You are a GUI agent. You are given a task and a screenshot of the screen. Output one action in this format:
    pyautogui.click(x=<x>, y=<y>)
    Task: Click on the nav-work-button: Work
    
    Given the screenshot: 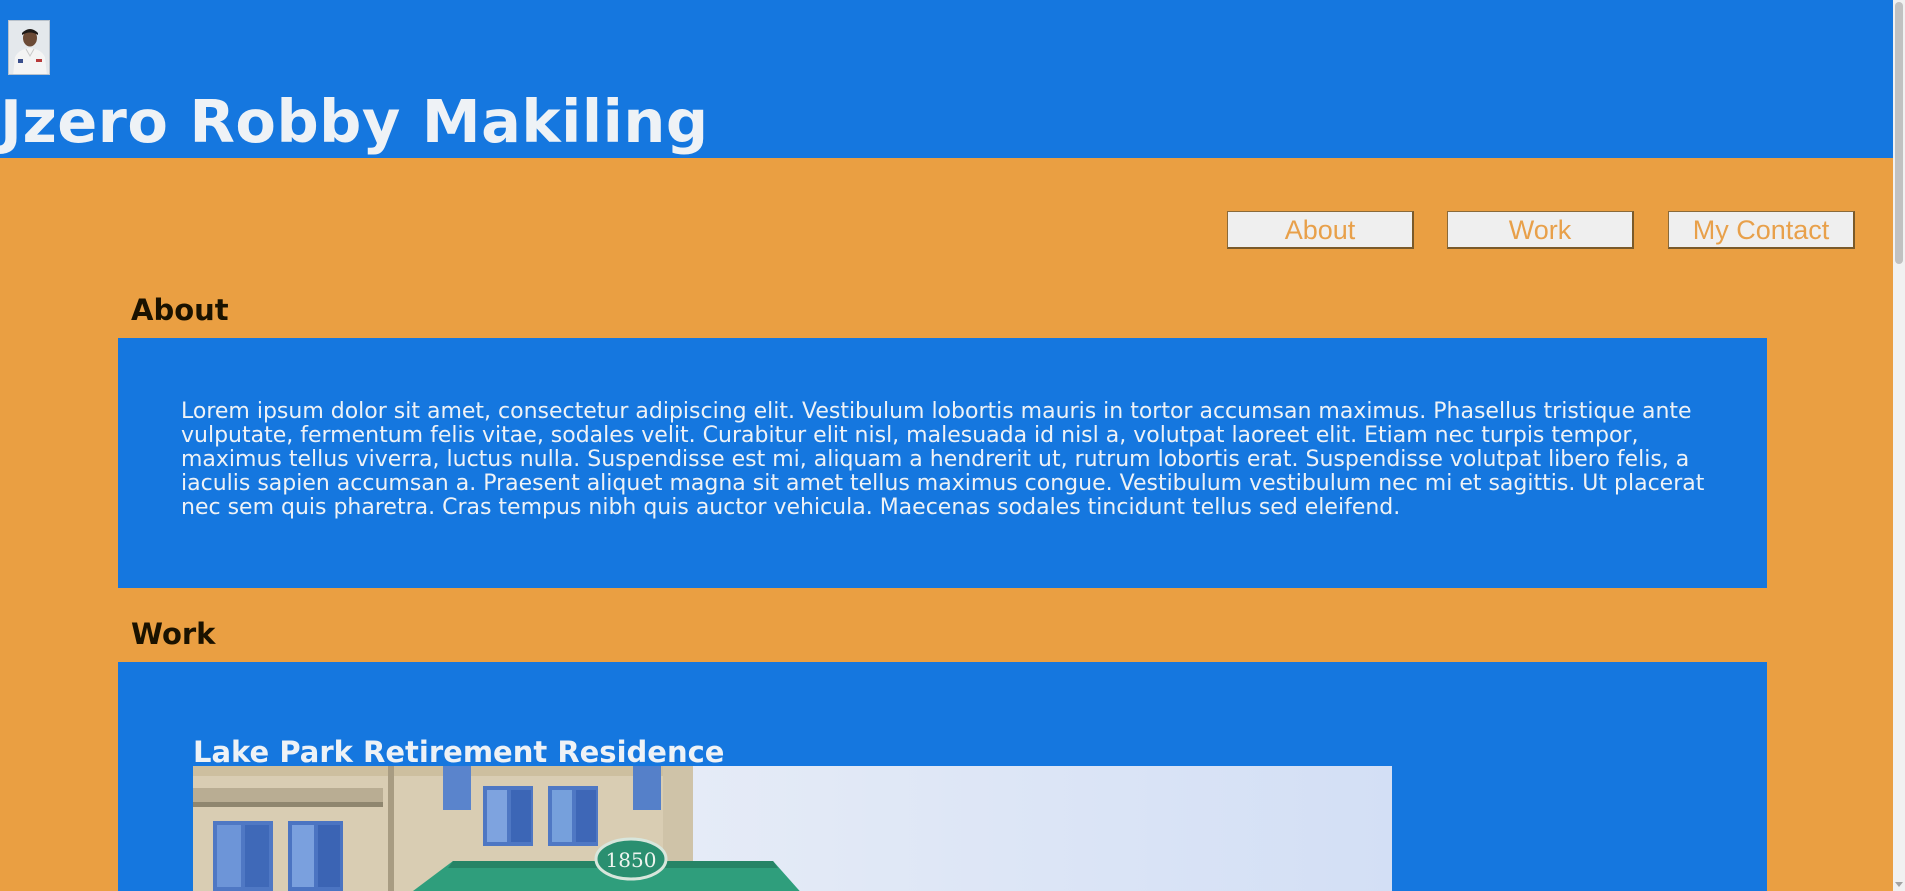 What is the action you would take?
    pyautogui.click(x=1540, y=230)
    